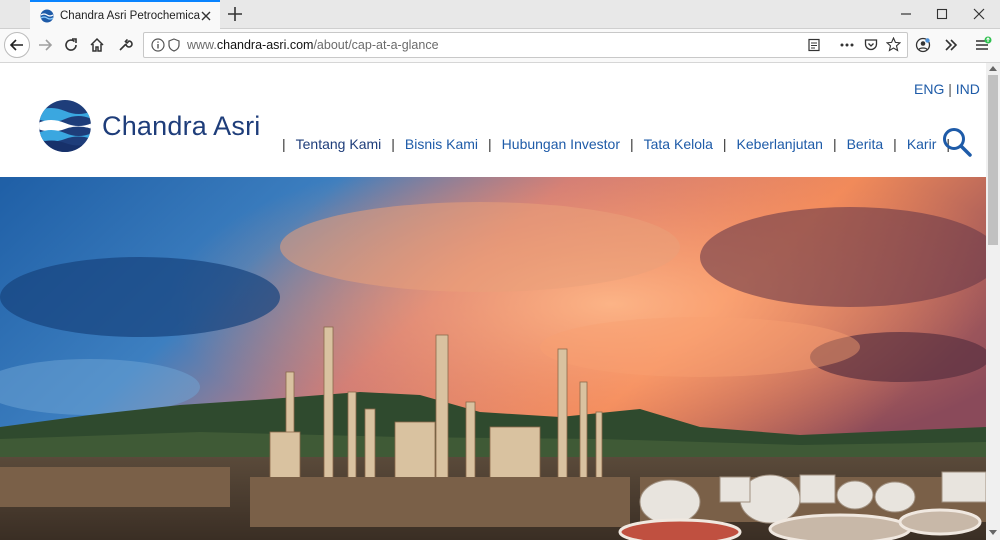  What do you see at coordinates (993, 533) in the screenshot?
I see `scroll-down-icon` at bounding box center [993, 533].